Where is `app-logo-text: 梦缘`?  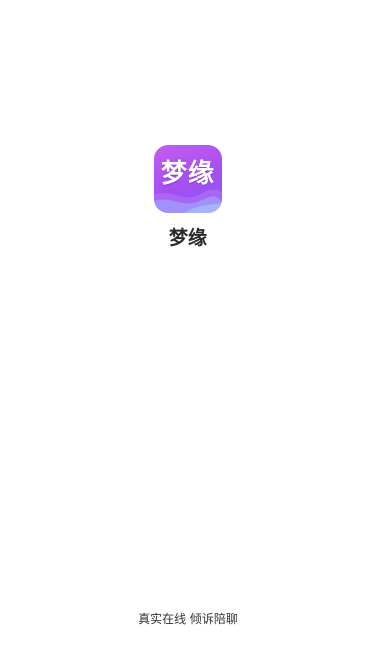
app-logo-text: 梦缘 is located at coordinates (187, 174).